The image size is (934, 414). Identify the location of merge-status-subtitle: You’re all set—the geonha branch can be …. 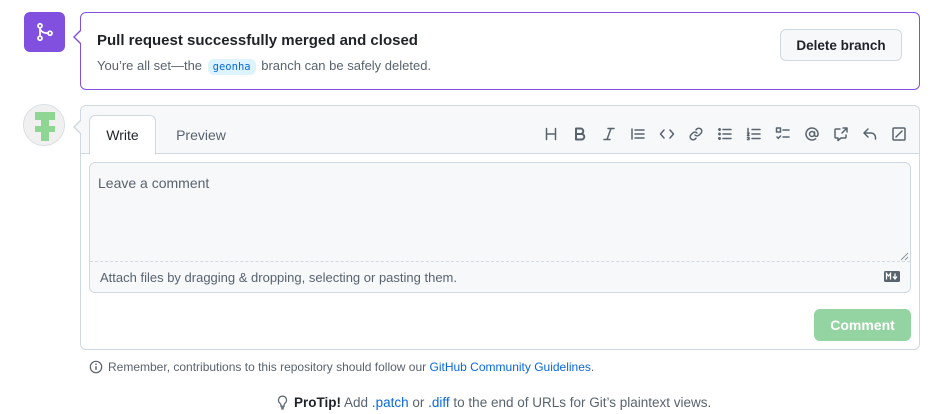
(264, 66).